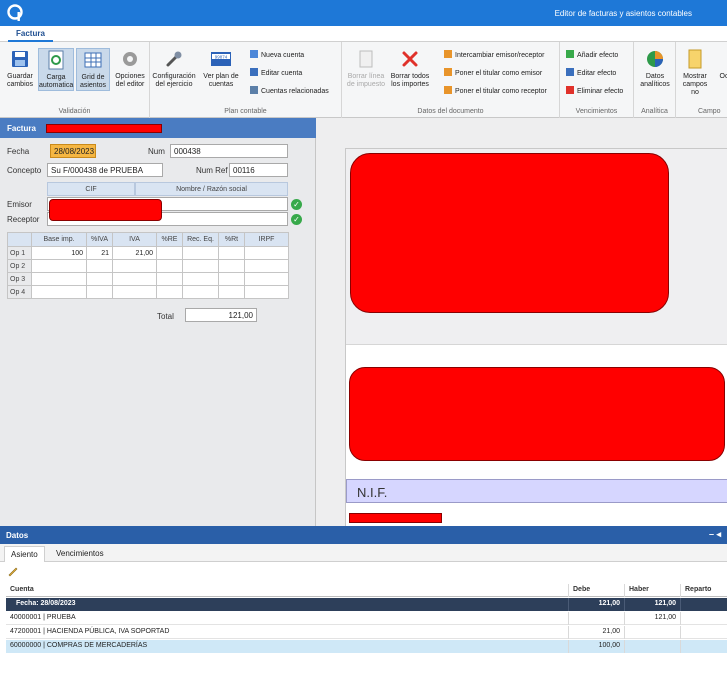 Image resolution: width=727 pixels, height=676 pixels. Describe the element at coordinates (169, 239) in the screenshot. I see `vat-header: %RE` at that location.